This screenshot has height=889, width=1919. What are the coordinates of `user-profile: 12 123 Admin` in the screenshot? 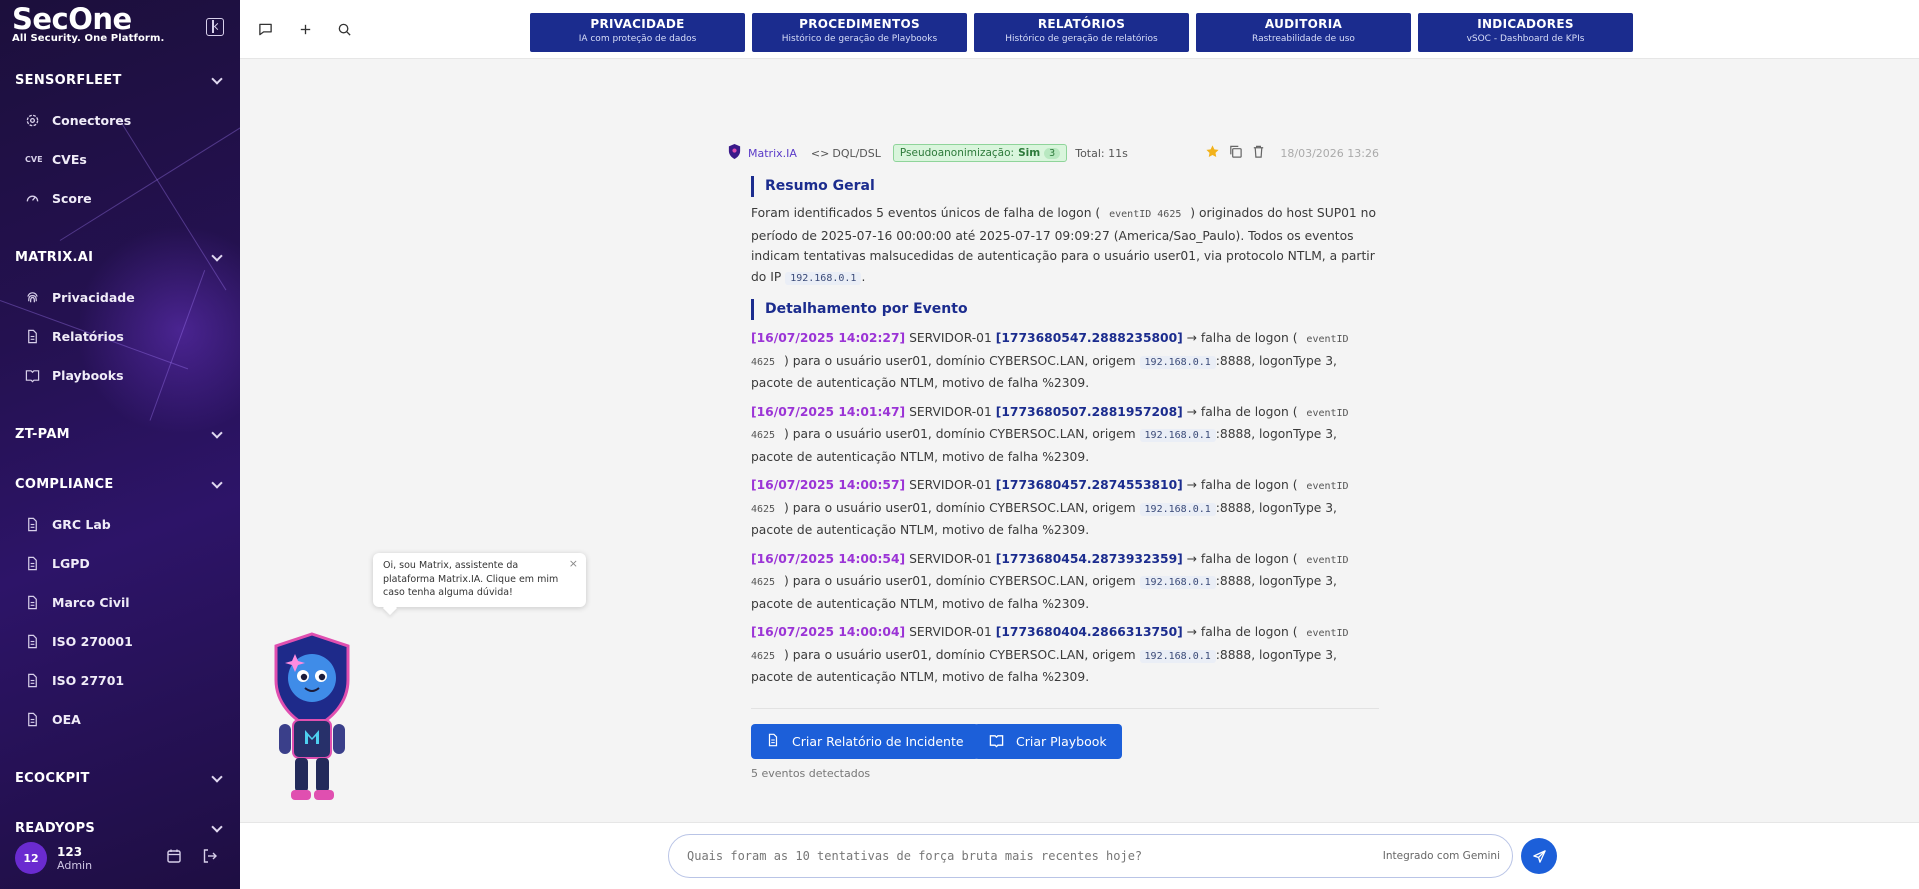 It's located at (53, 858).